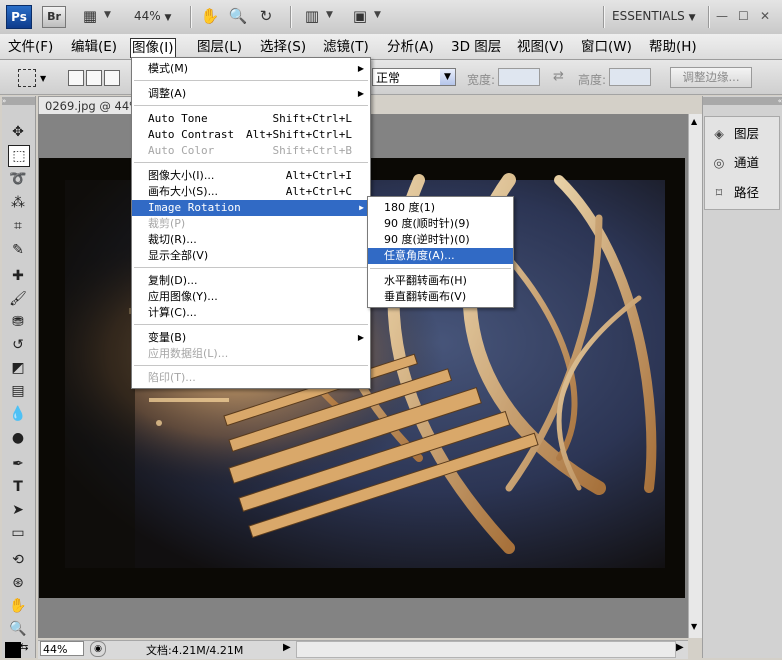  What do you see at coordinates (18, 464) in the screenshot?
I see `pen-tool-icon: ✒` at bounding box center [18, 464].